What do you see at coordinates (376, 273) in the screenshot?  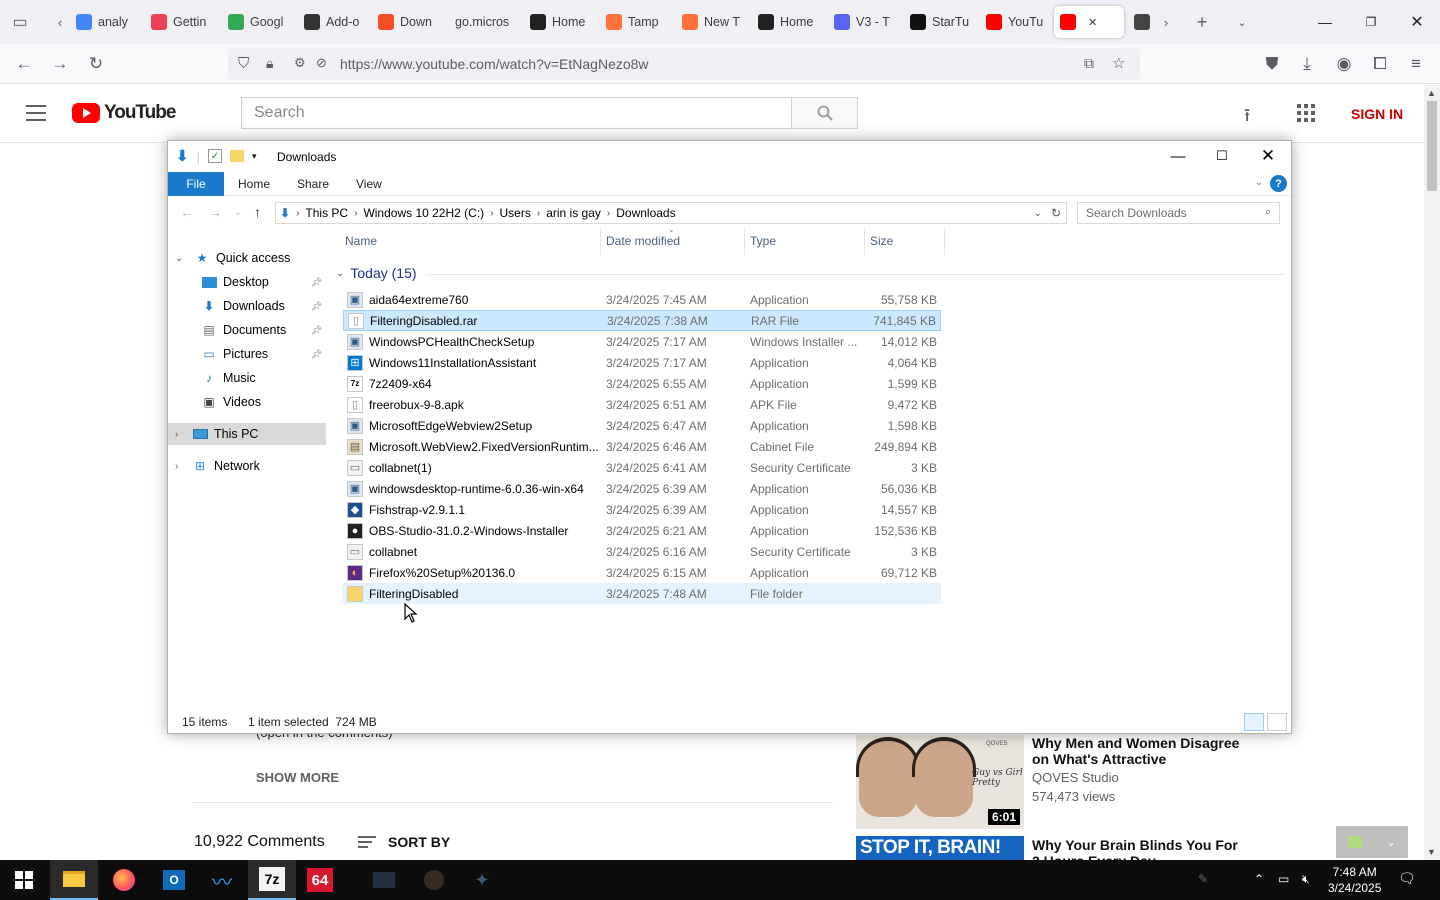 I see `group-header-today: ⌄ Today (15)` at bounding box center [376, 273].